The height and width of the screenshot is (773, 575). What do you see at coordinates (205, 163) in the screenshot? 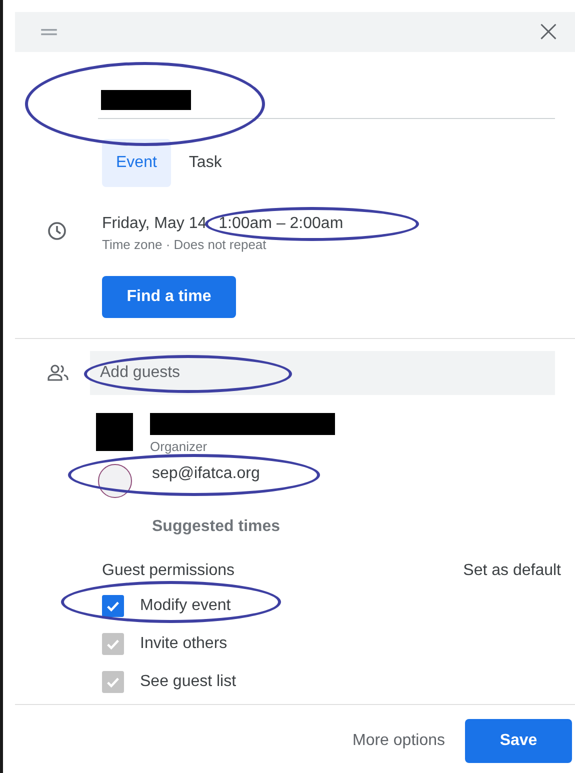
I see `tab: Task` at bounding box center [205, 163].